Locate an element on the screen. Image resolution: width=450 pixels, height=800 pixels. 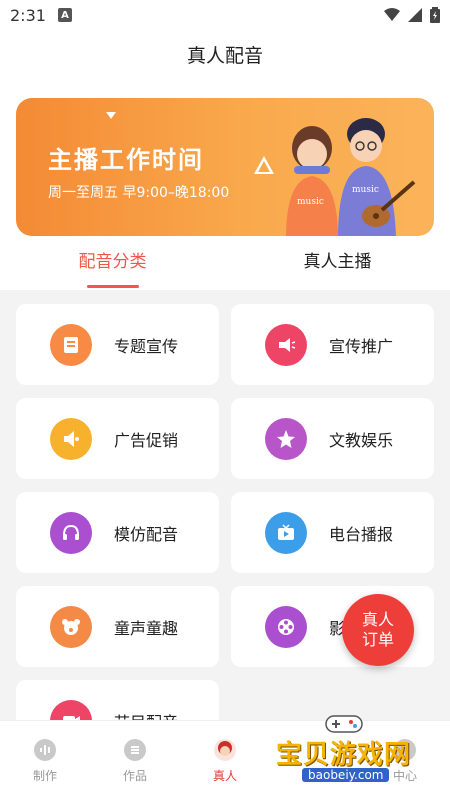
category-card-kids-voice: 童声童趣 is located at coordinates (117, 626).